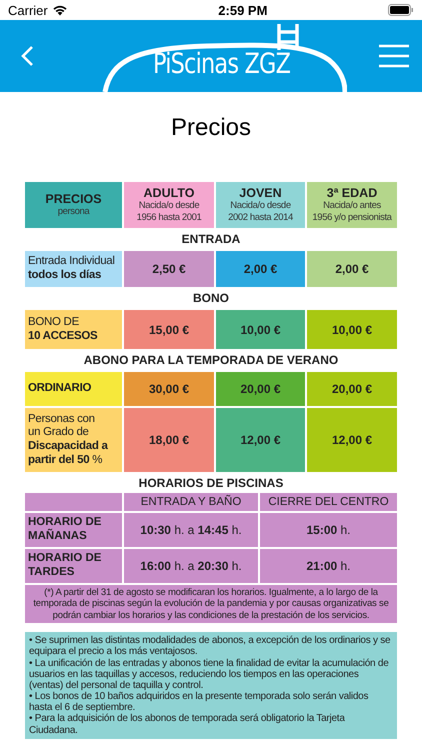 The height and width of the screenshot is (750, 422). What do you see at coordinates (169, 193) in the screenshot?
I see `column-title: ADULTO` at bounding box center [169, 193].